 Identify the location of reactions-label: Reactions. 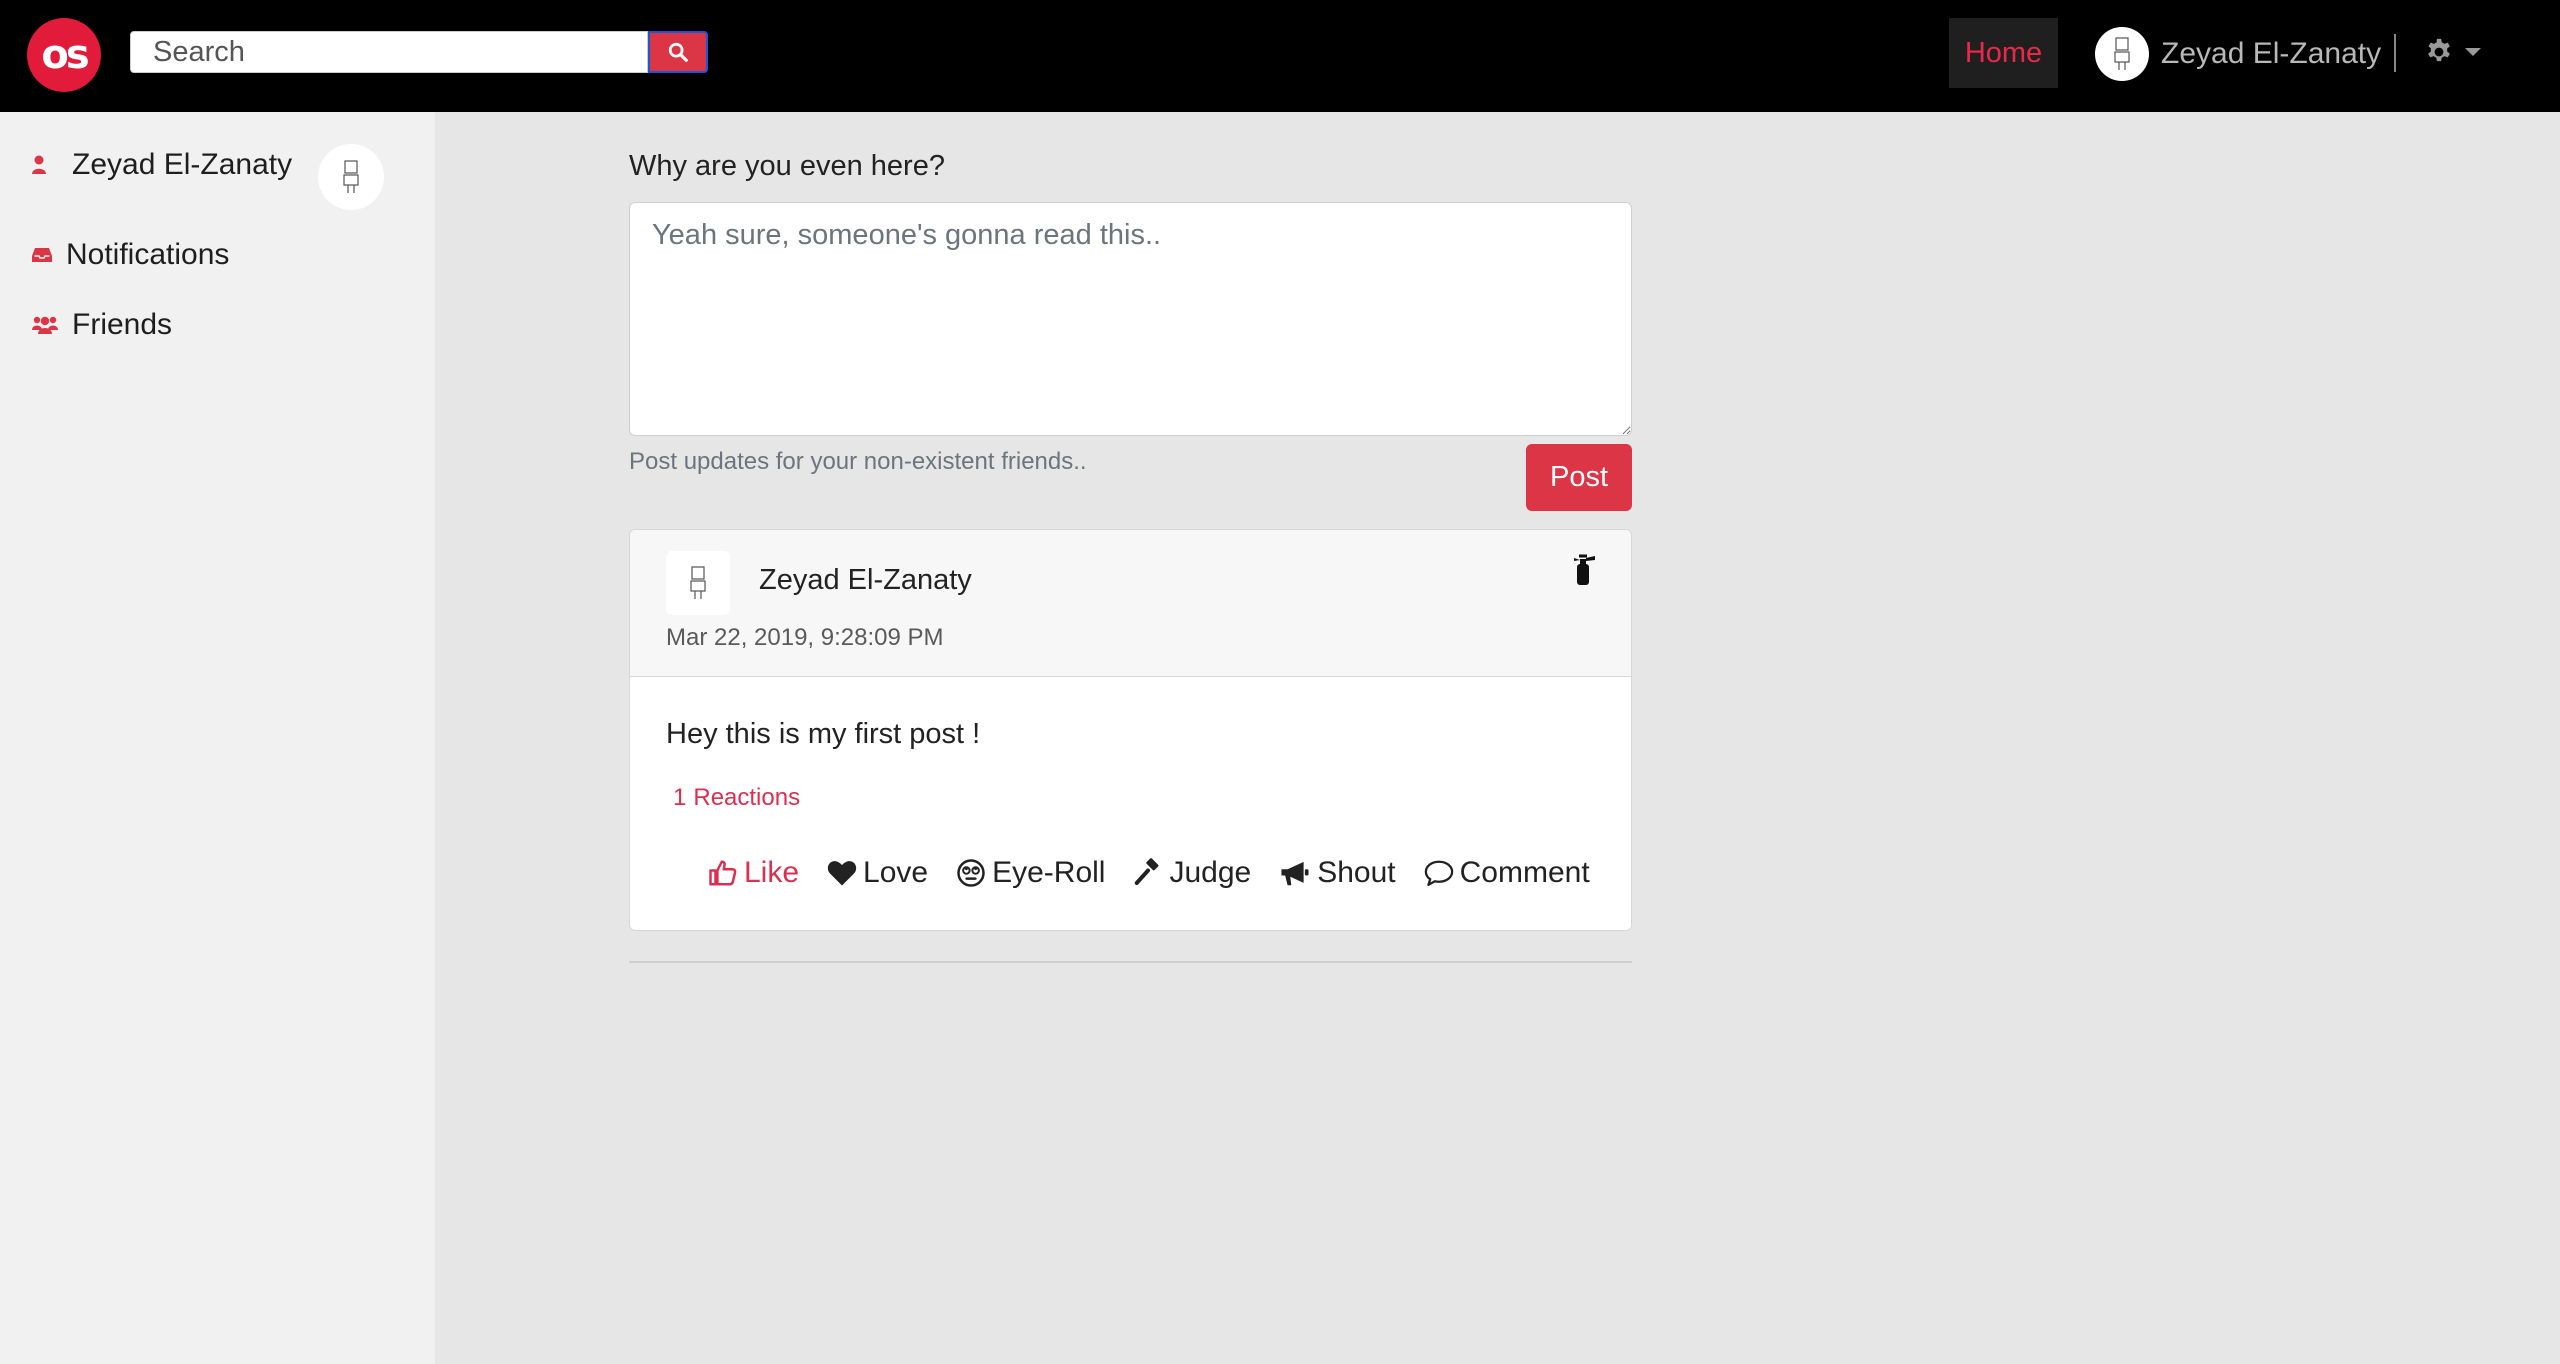
(747, 797).